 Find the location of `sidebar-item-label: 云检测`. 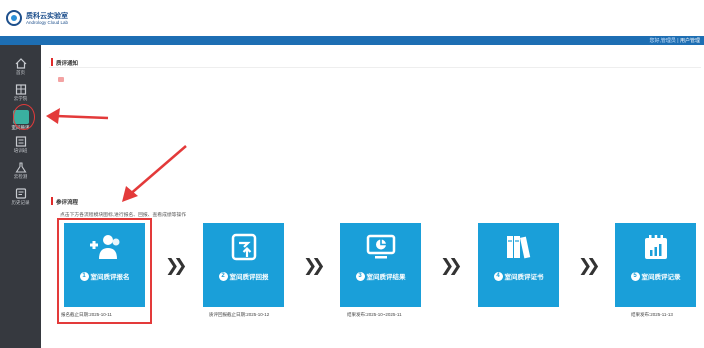

sidebar-item-label: 云检测 is located at coordinates (20, 176).